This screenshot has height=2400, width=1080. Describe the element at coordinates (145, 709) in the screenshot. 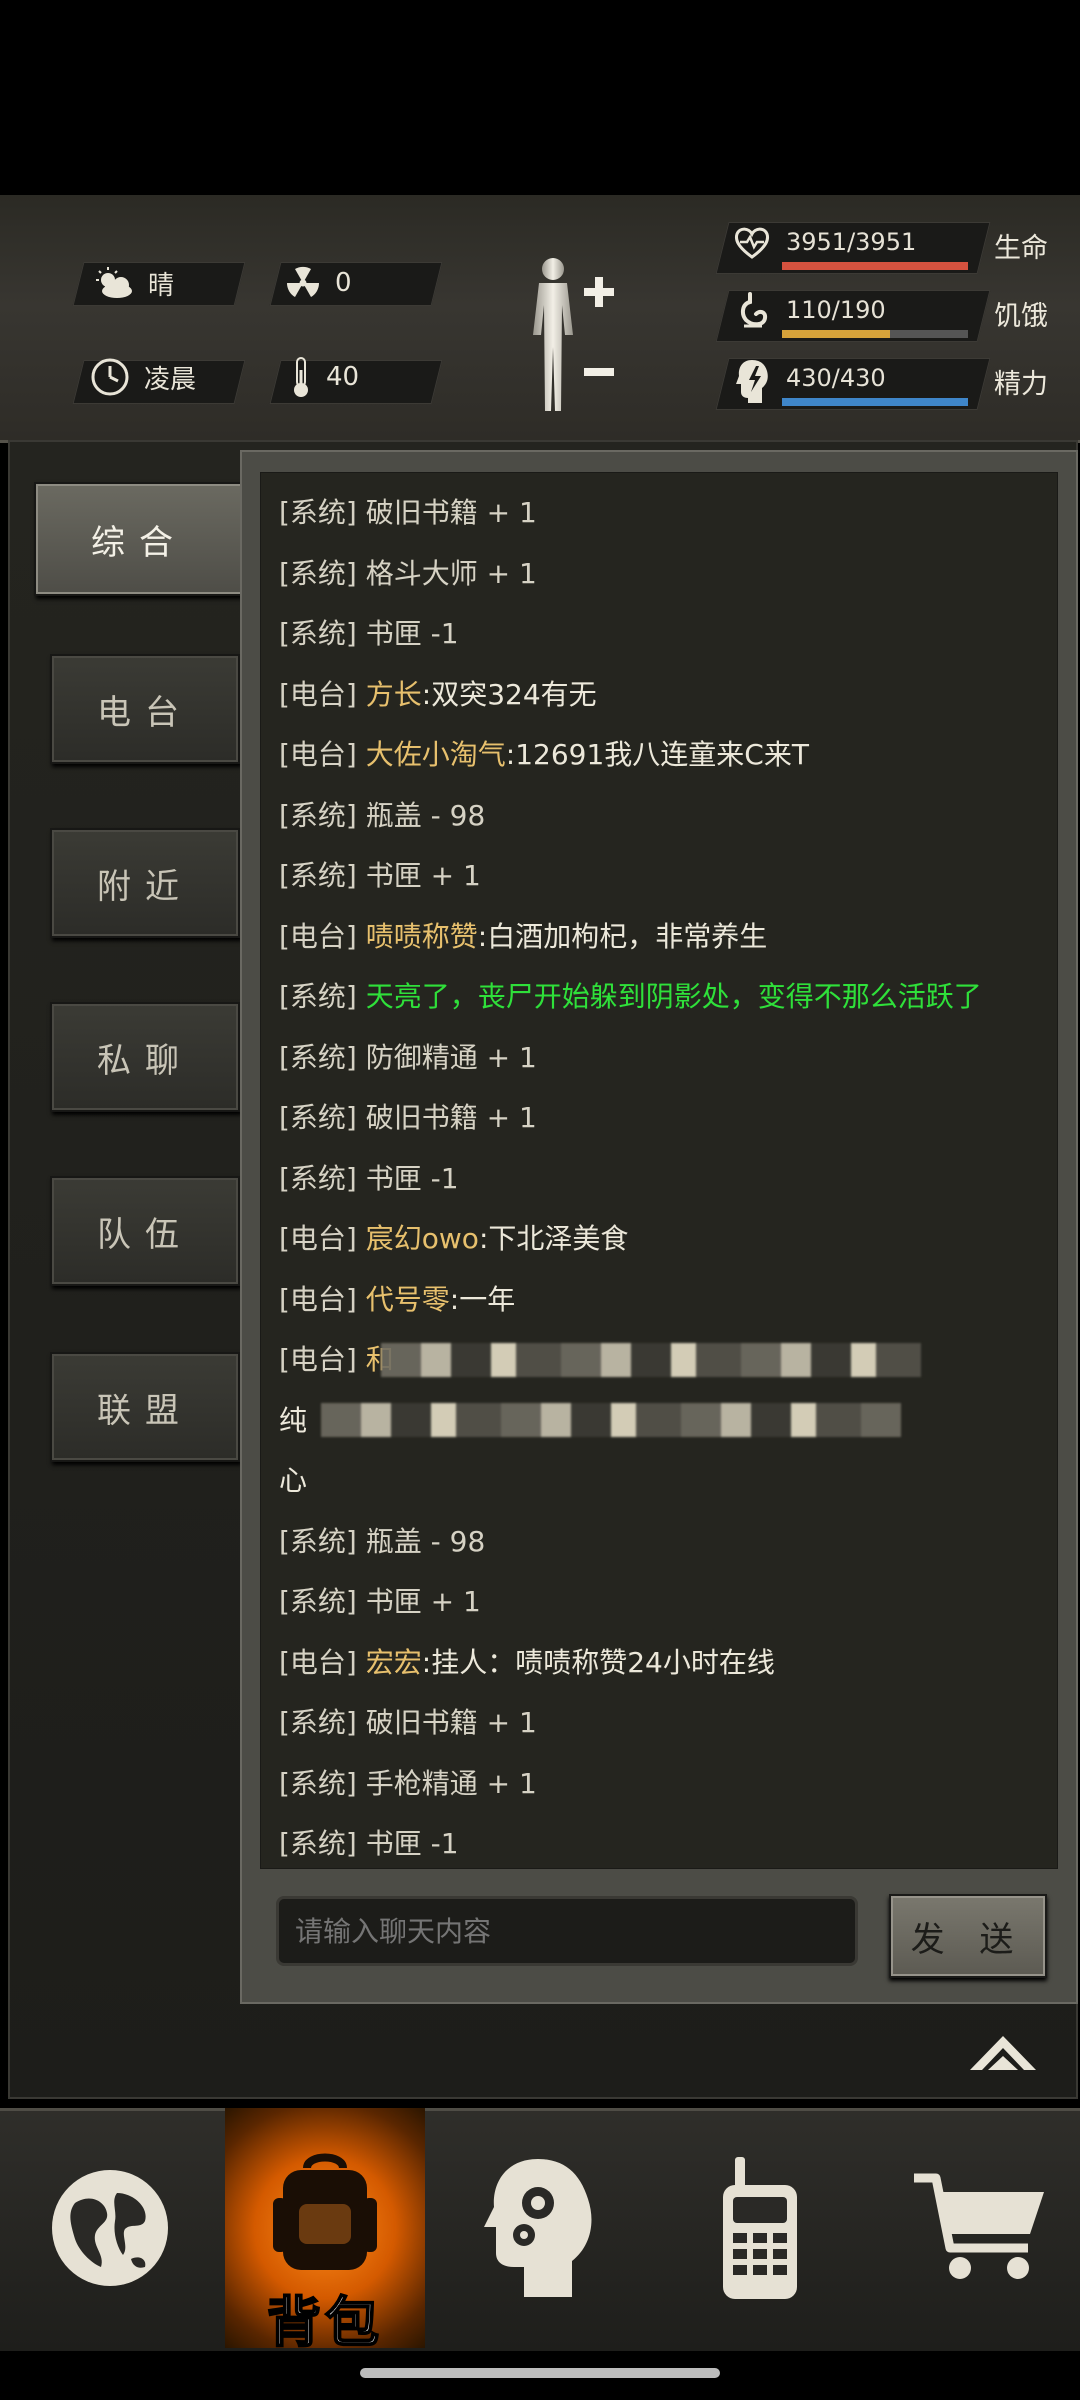

I see `tab-radio: 电台` at that location.